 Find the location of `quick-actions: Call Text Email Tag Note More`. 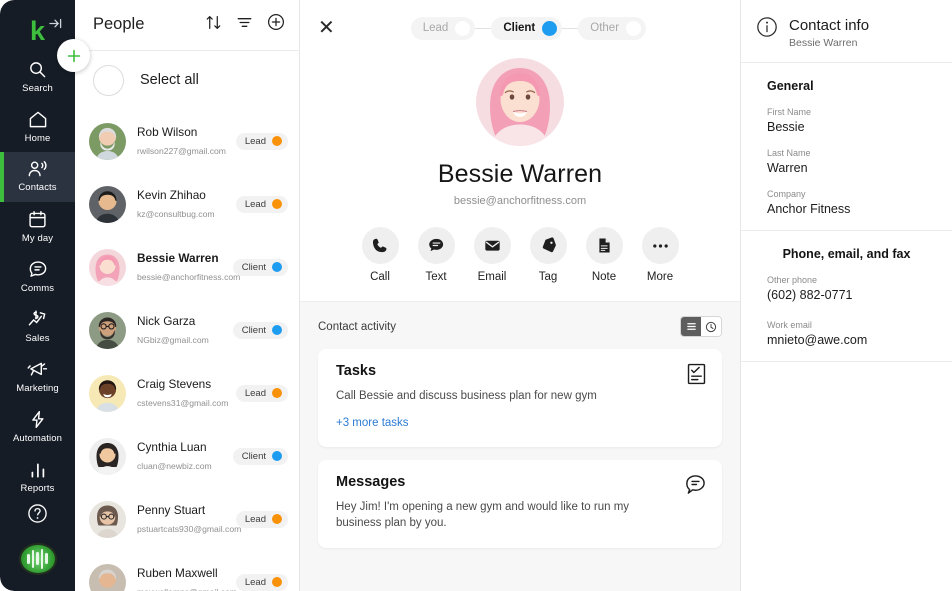

quick-actions: Call Text Email Tag Note More is located at coordinates (520, 255).